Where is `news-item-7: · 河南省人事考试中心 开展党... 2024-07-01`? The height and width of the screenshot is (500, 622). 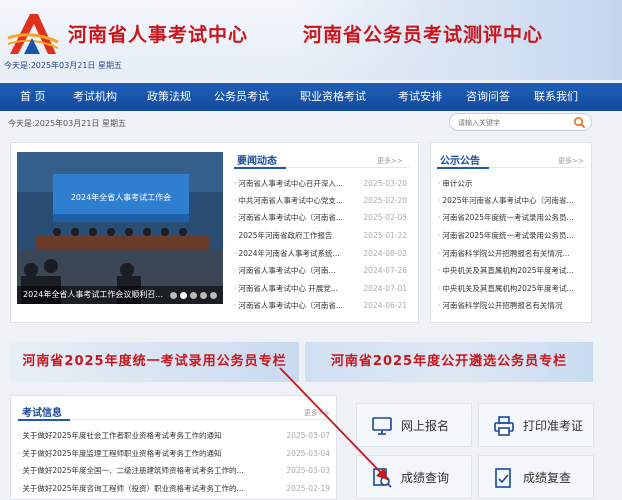
news-item-7: · 河南省人事考试中心 开展党... 2024-07-01 is located at coordinates (320, 288).